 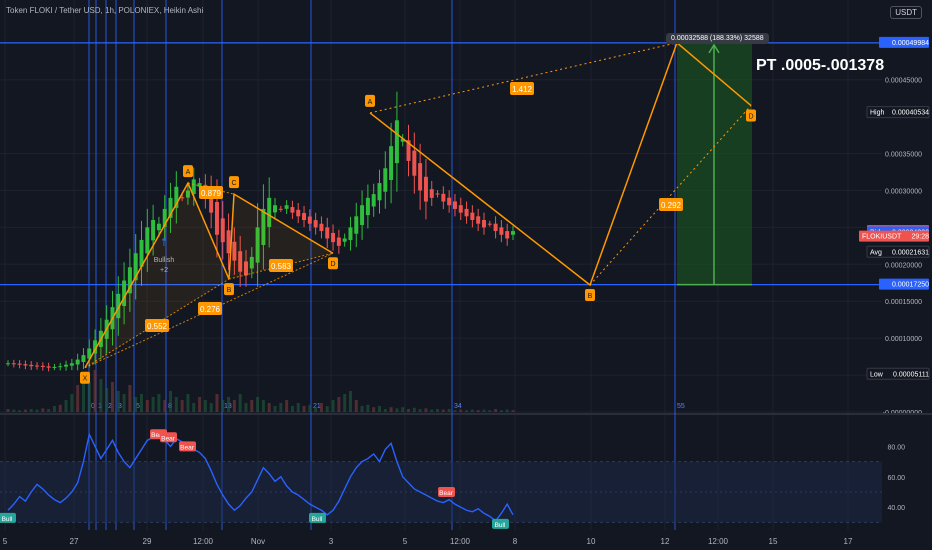 I want to click on y-tick-label: 0.00015000, so click(x=903, y=302).